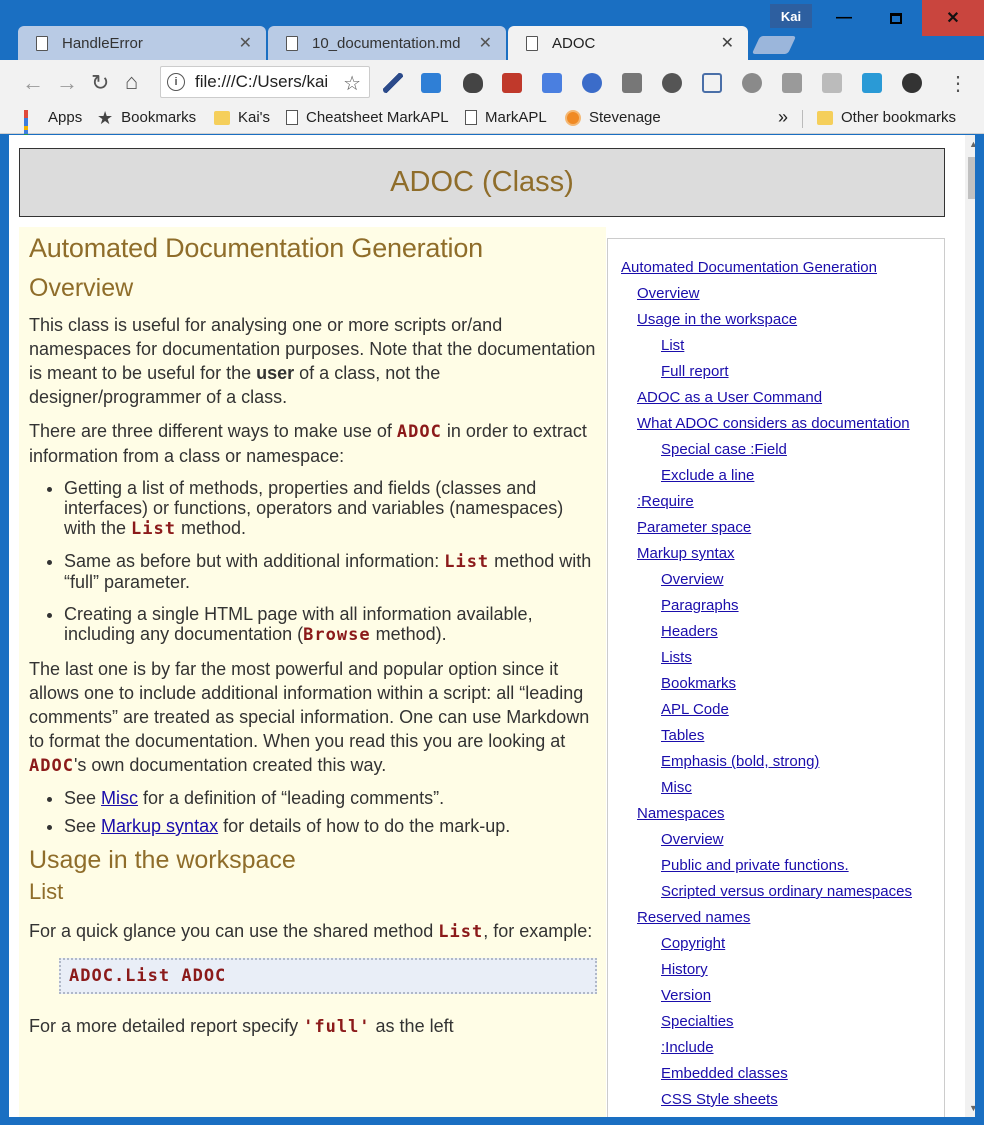 Image resolution: width=984 pixels, height=1125 pixels. I want to click on toc-link: List, so click(776, 346).